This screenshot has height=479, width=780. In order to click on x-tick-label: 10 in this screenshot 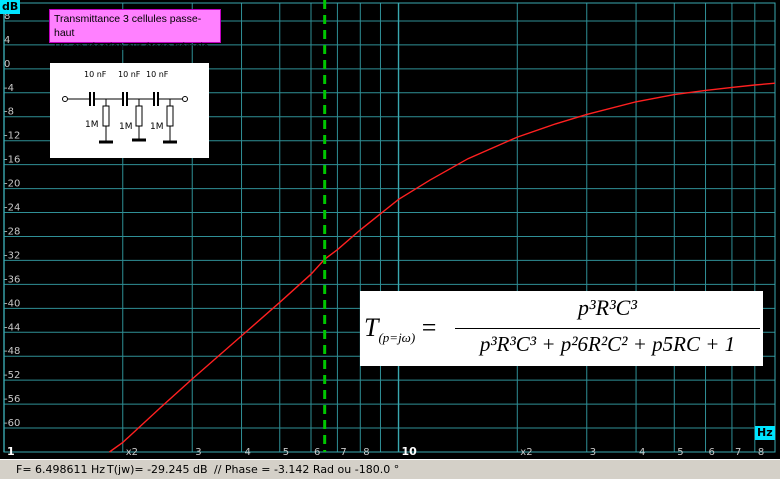, I will do `click(410, 451)`.